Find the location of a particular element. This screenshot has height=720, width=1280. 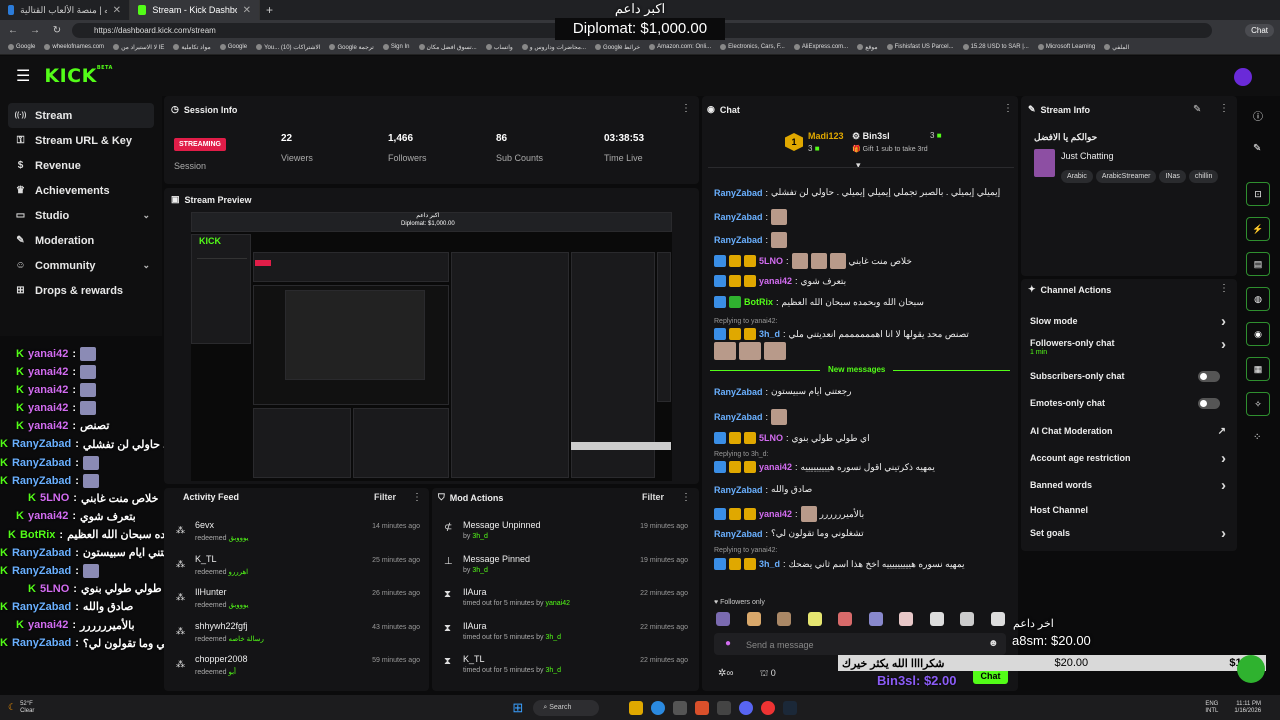

emoji-icon: ☻ is located at coordinates (993, 643).